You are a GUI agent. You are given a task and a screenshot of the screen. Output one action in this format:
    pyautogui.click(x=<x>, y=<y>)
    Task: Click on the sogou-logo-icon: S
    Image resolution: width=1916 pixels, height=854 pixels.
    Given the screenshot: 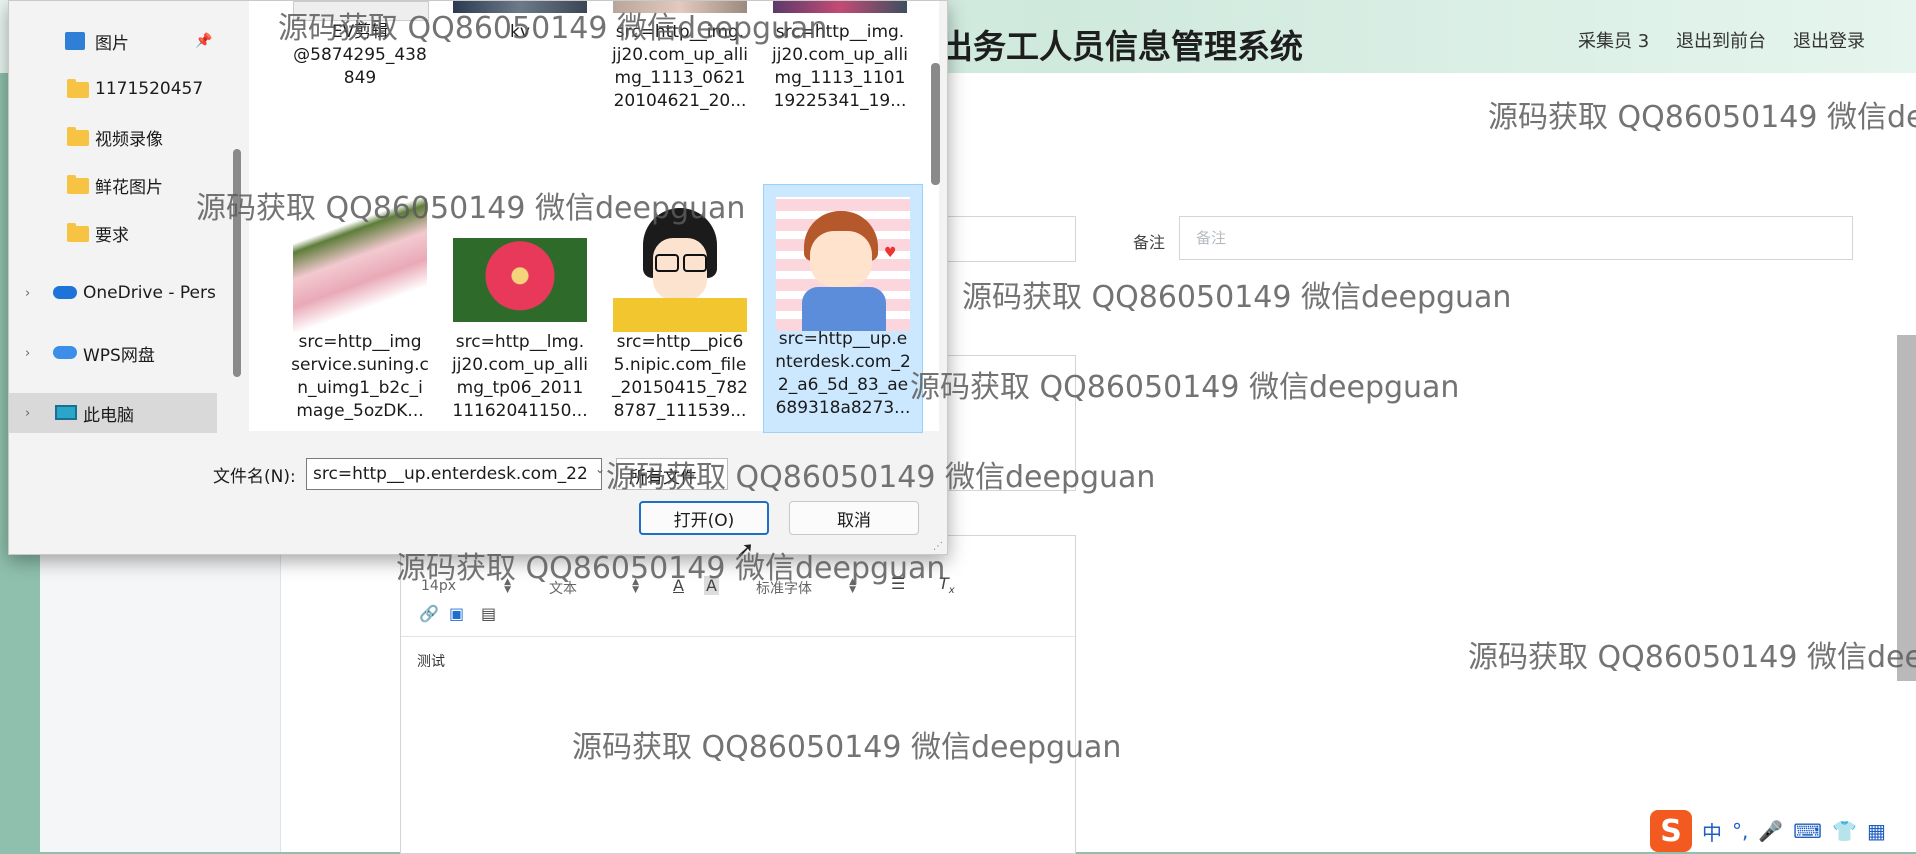 What is the action you would take?
    pyautogui.click(x=1671, y=831)
    